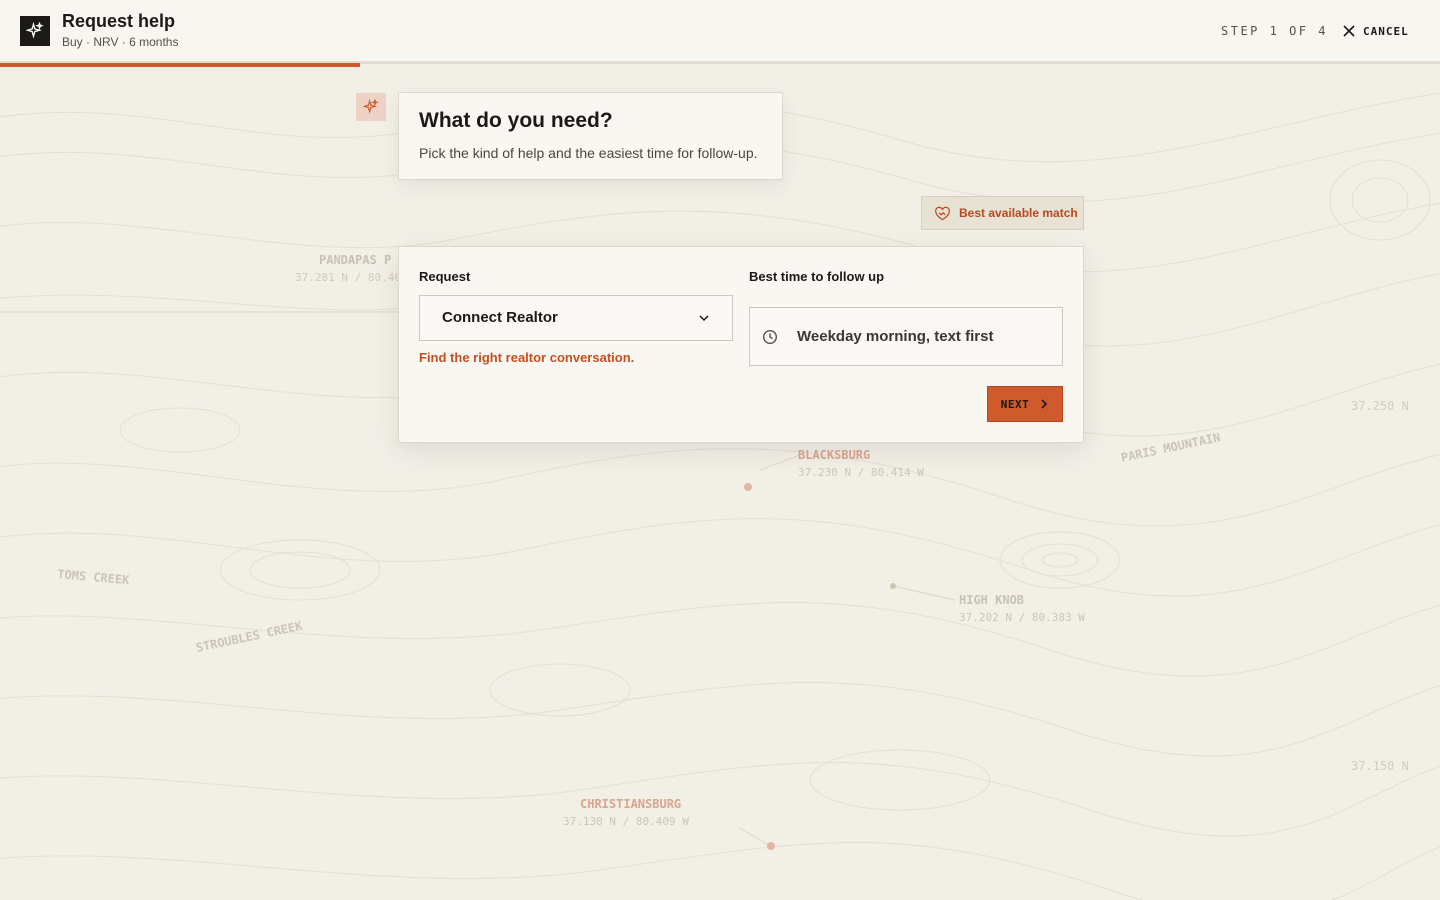 The image size is (1440, 900). What do you see at coordinates (626, 821) in the screenshot?
I see `map-coord-christiansburg: 37.130 N / 80.409 W` at bounding box center [626, 821].